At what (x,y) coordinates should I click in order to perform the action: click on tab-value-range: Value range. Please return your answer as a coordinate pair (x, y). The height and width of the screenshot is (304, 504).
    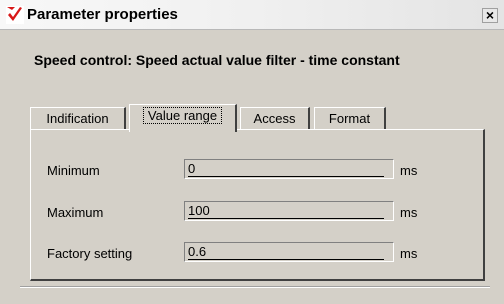
    Looking at the image, I should click on (183, 118).